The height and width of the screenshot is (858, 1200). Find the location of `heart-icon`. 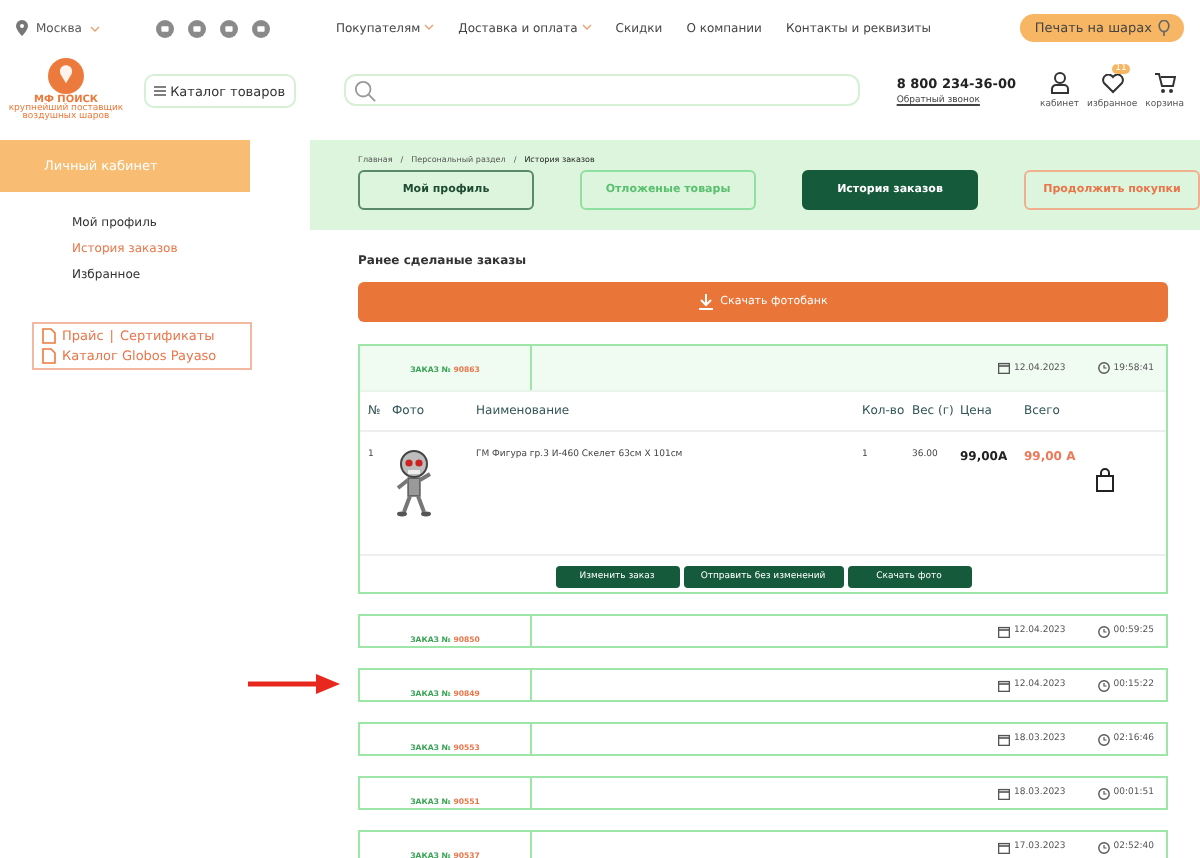

heart-icon is located at coordinates (1112, 83).